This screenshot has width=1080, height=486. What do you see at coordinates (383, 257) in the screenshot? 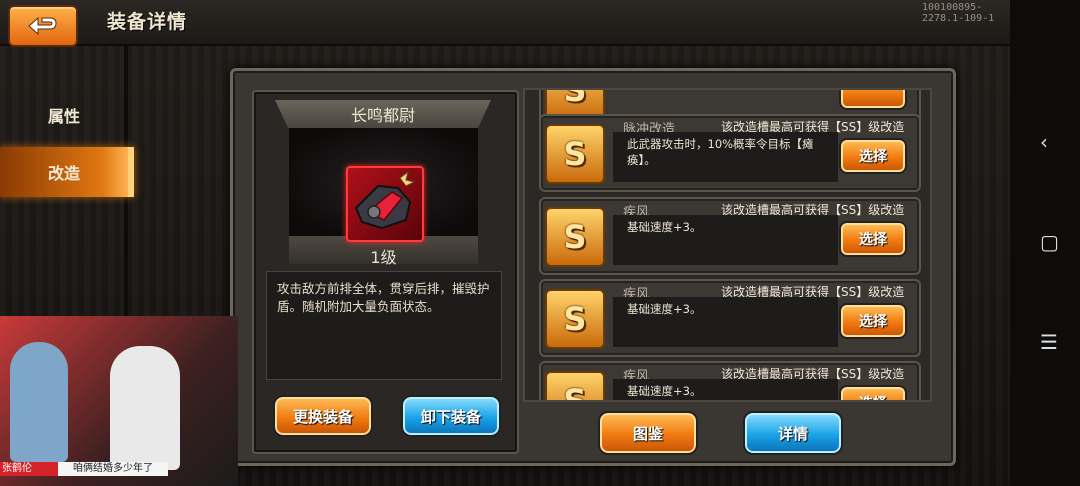
I see `equipment-level: 1级` at bounding box center [383, 257].